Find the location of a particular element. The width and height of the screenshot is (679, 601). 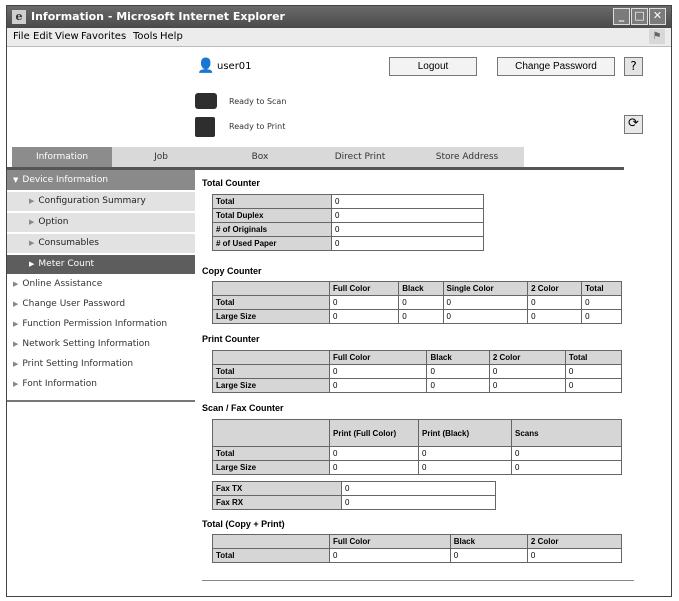

row-label: # of Originals is located at coordinates (272, 229).